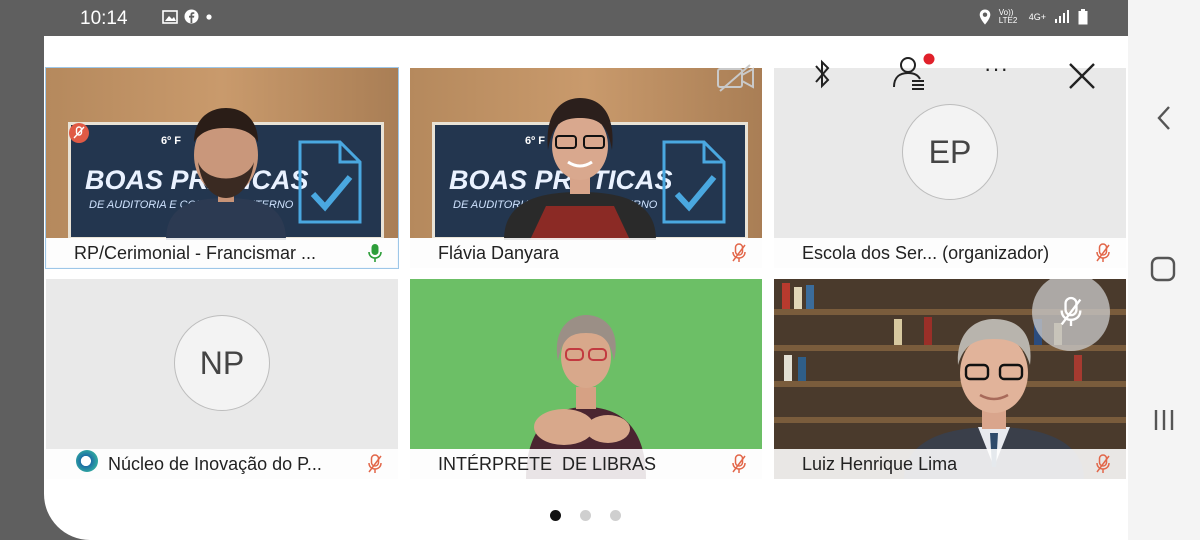 This screenshot has width=1200, height=540. I want to click on battery-icon, so click(1083, 17).